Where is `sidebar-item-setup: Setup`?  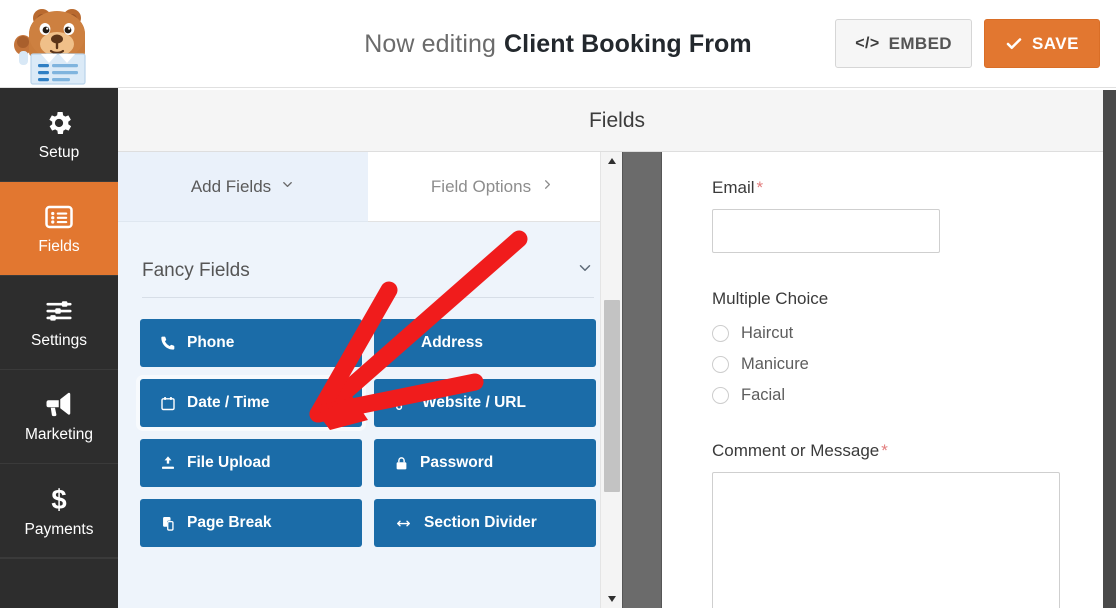
sidebar-item-setup: Setup is located at coordinates (59, 135).